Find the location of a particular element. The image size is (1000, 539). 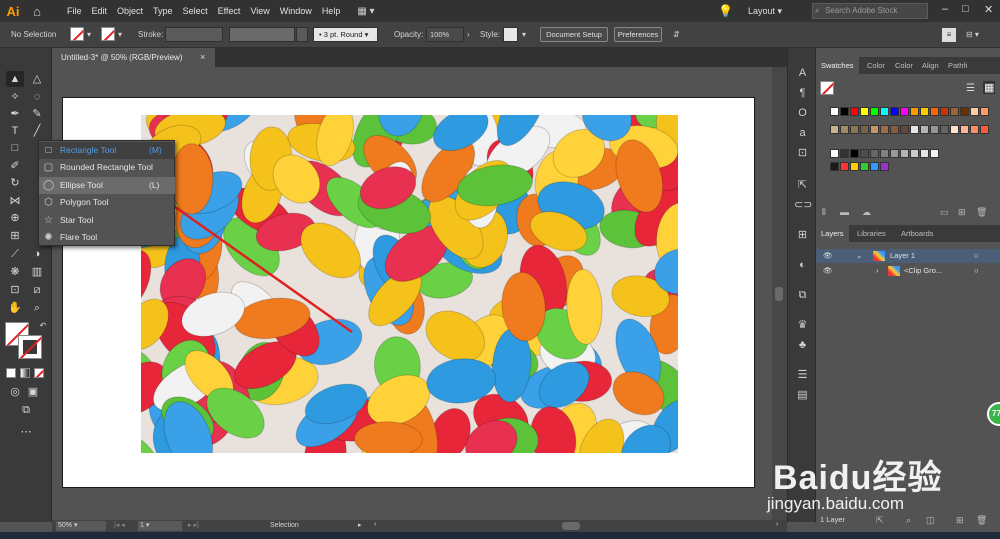

curvature-tool-icon: ✎ is located at coordinates (37, 114).